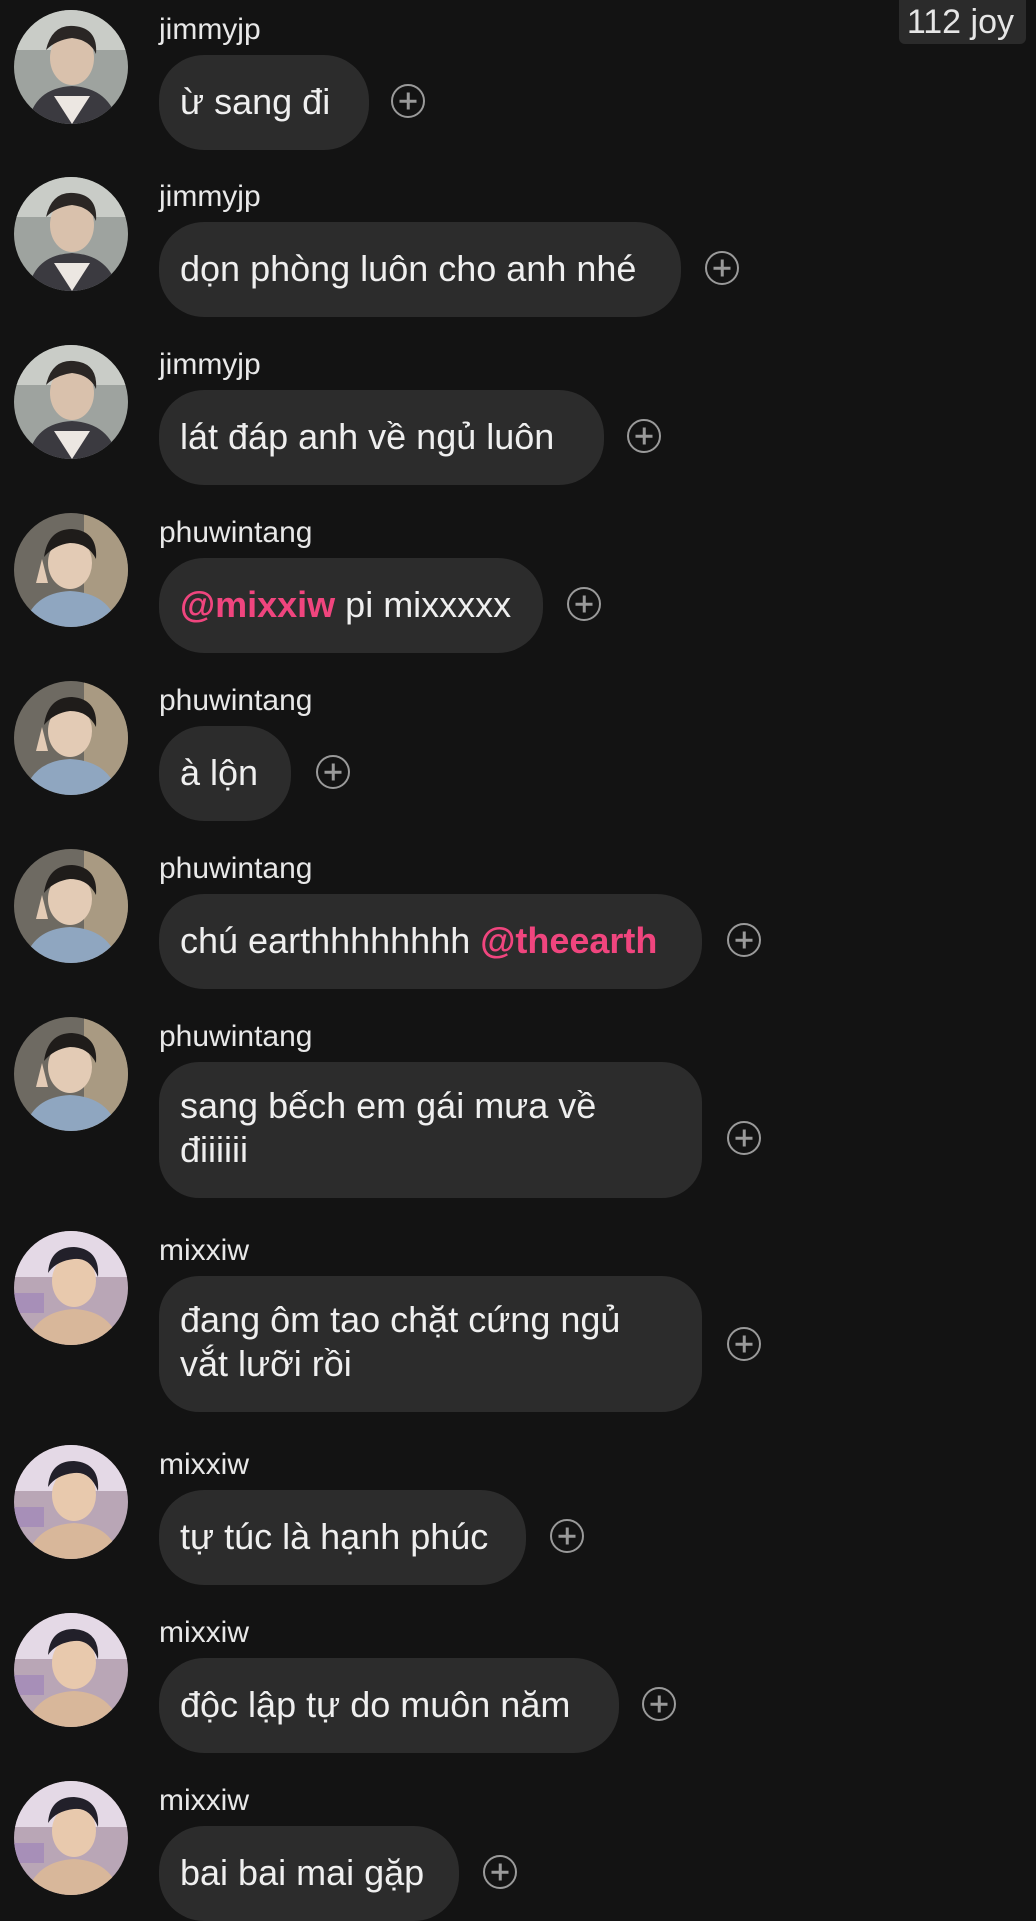 The image size is (1036, 1921). What do you see at coordinates (430, 1130) in the screenshot?
I see `message-bubble: sang bếch em gái mưa về điiiiii` at bounding box center [430, 1130].